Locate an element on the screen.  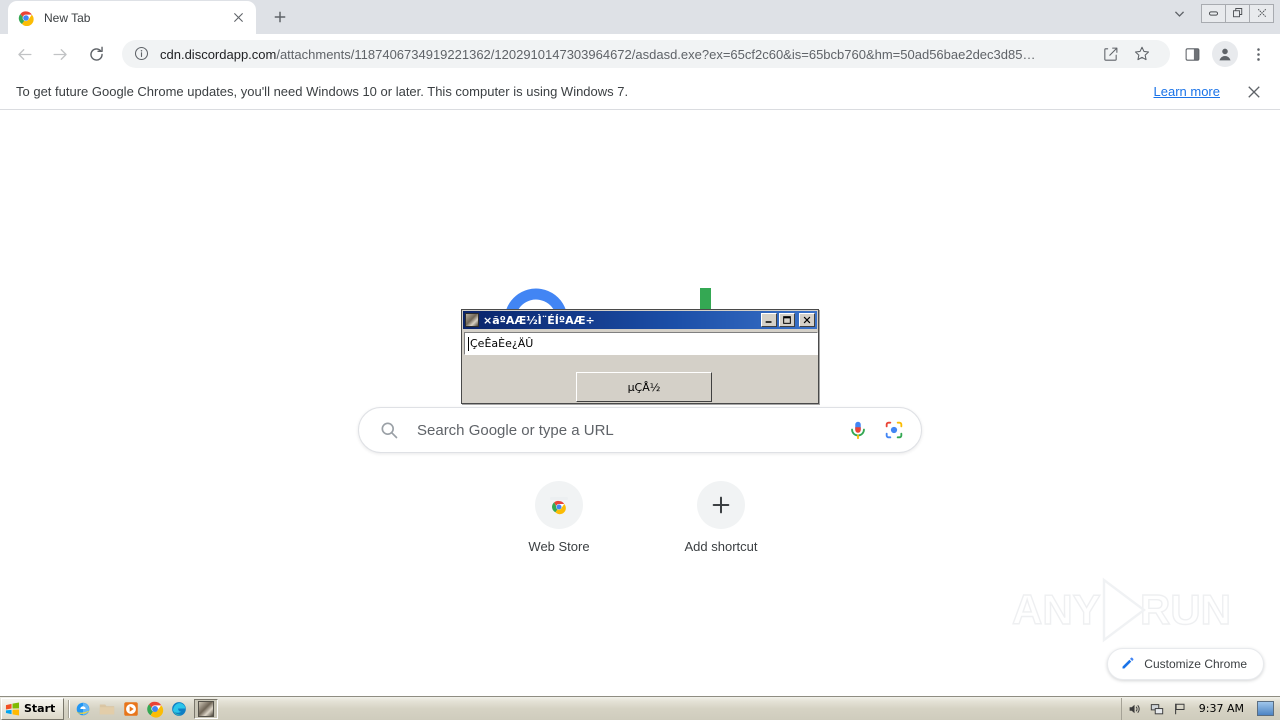
close-button is located at coordinates (1261, 13).